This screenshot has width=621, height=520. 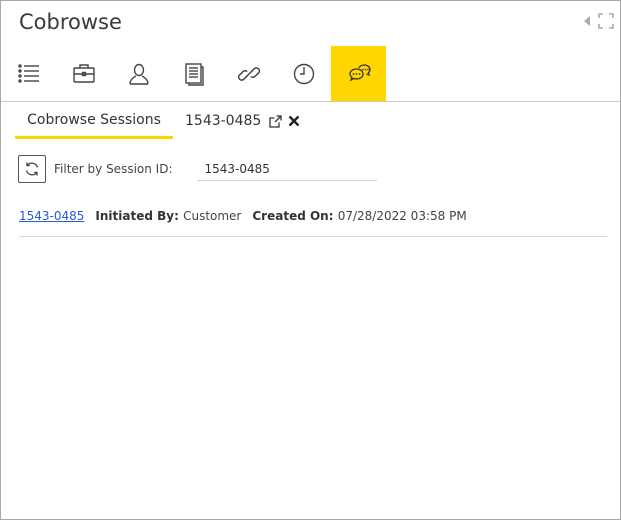 I want to click on panel-title: Cobrowse, so click(x=70, y=22).